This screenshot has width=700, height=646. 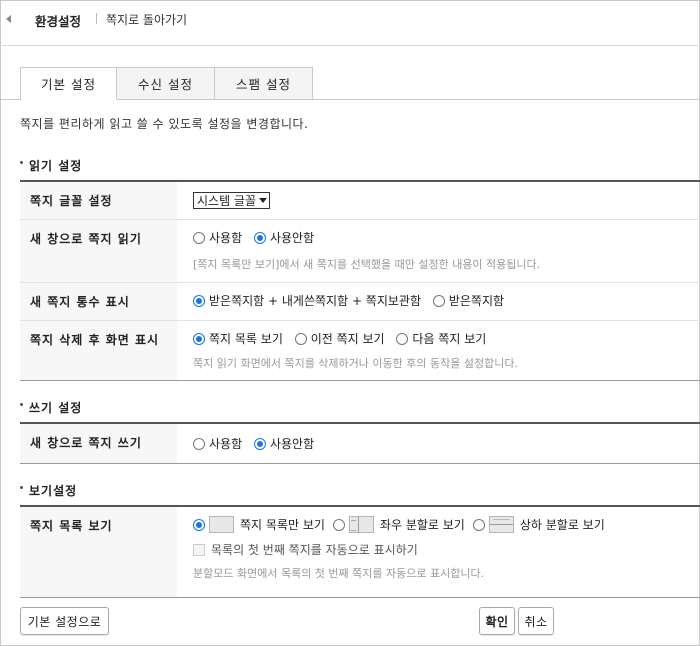 I want to click on confirm-button: 확인, so click(x=497, y=621).